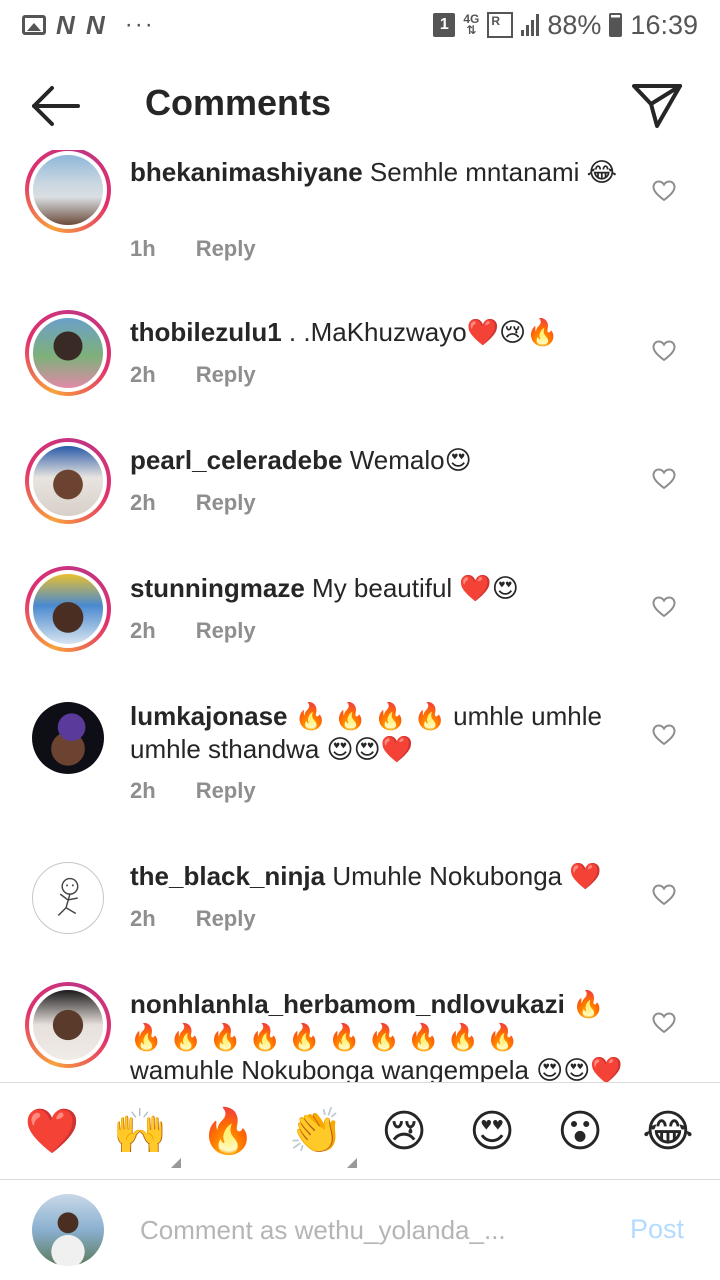  I want to click on news-notification-icon: N N, so click(81, 24).